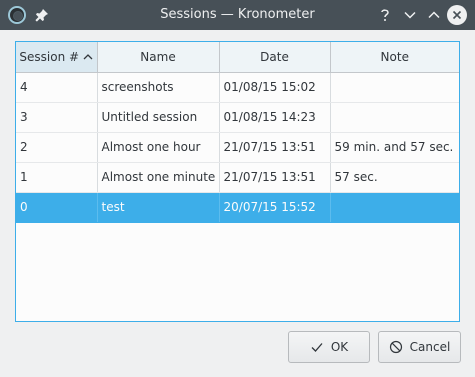 Image resolution: width=475 pixels, height=377 pixels. Describe the element at coordinates (394, 147) in the screenshot. I see `cell-note: 59 min. and 57 sec.` at that location.